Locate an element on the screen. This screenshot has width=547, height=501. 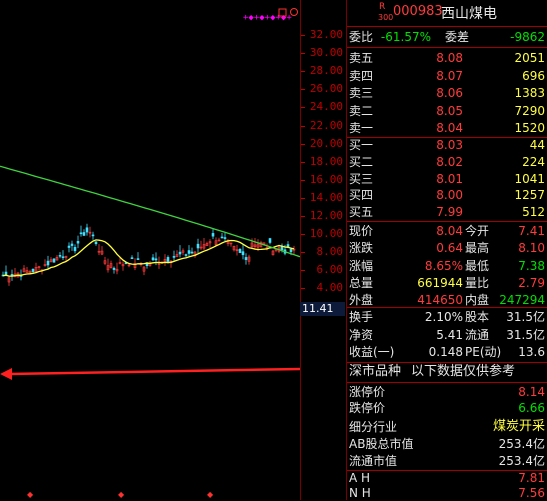
axis-tick-label: 28.00 is located at coordinates (326, 70).